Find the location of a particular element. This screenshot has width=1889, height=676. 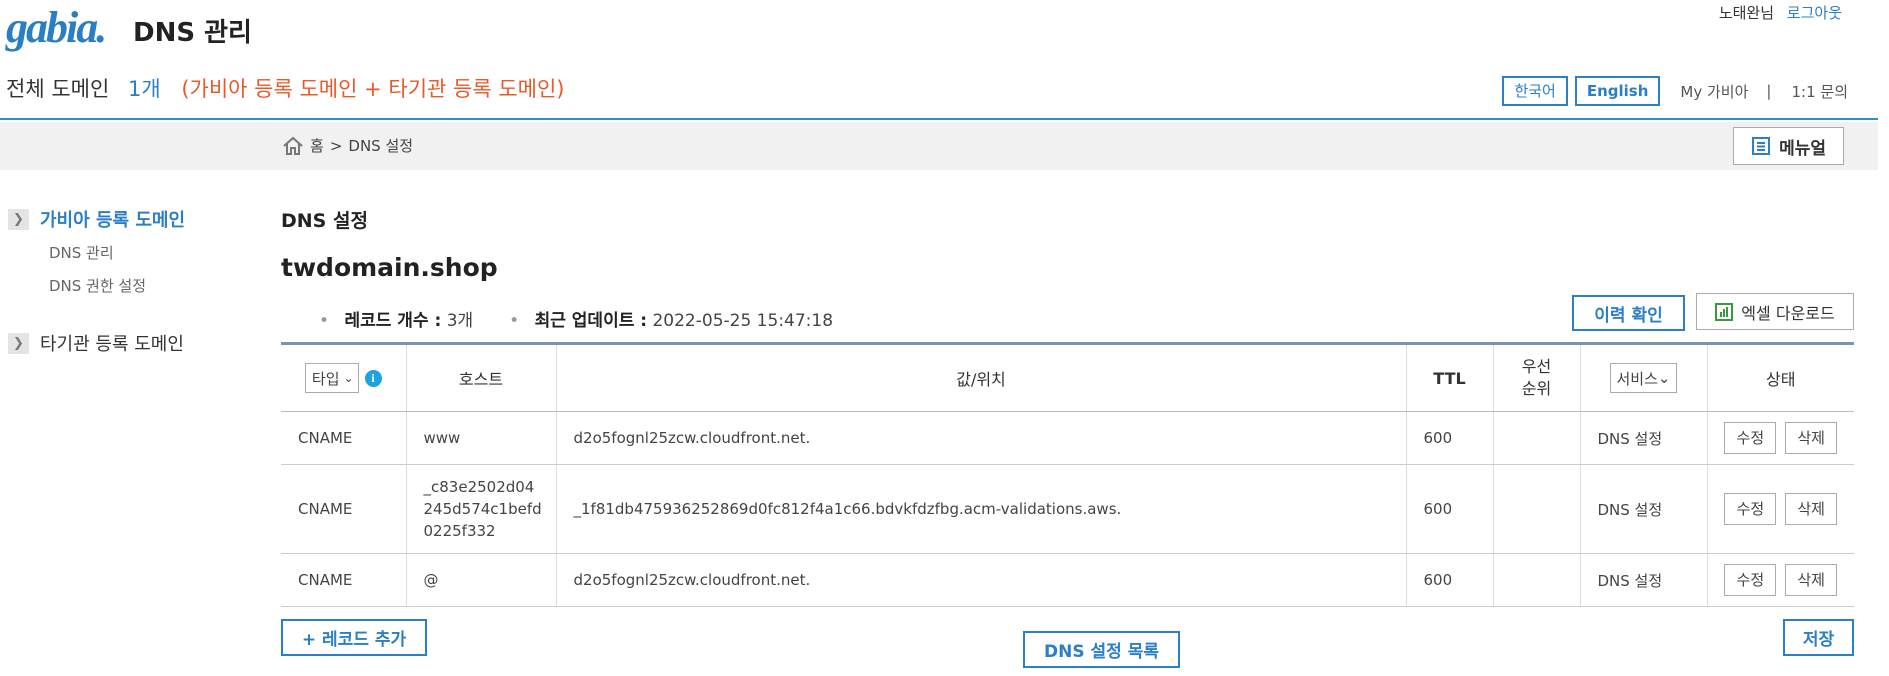

sidebar-item-dns-permission: DNS 권한 설정 is located at coordinates (158, 285).